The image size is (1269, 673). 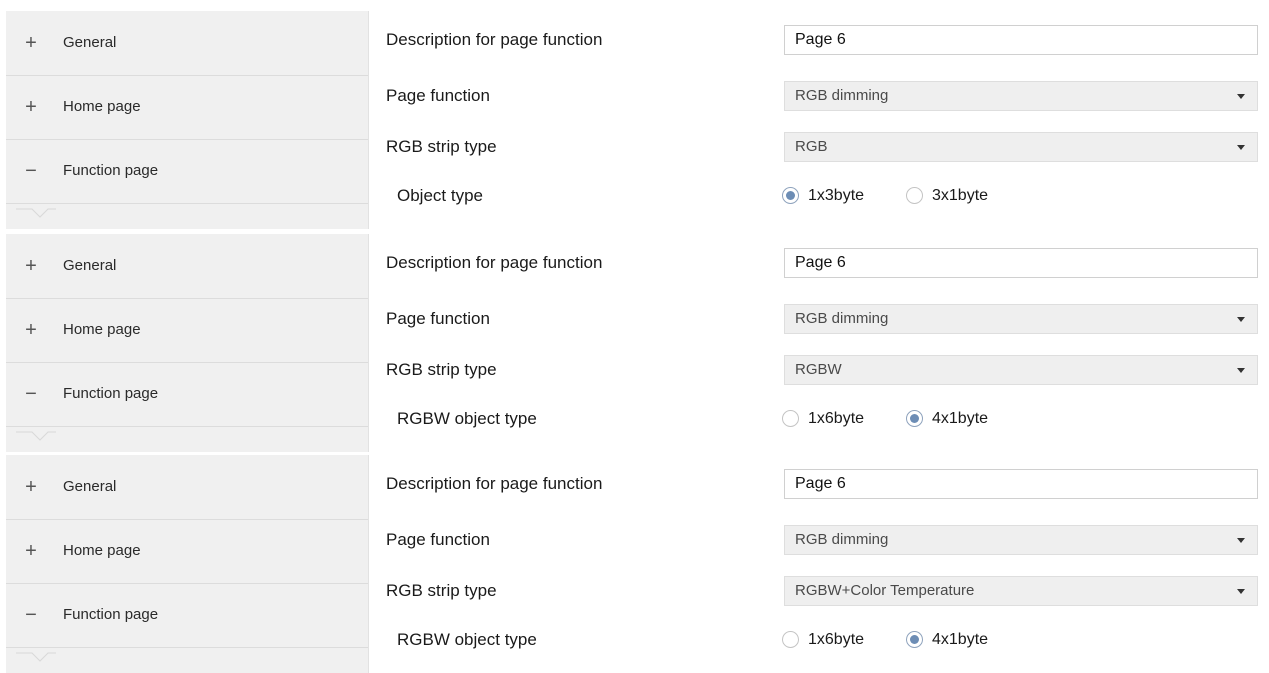 What do you see at coordinates (836, 195) in the screenshot?
I see `radio-option-label: 1x3byte` at bounding box center [836, 195].